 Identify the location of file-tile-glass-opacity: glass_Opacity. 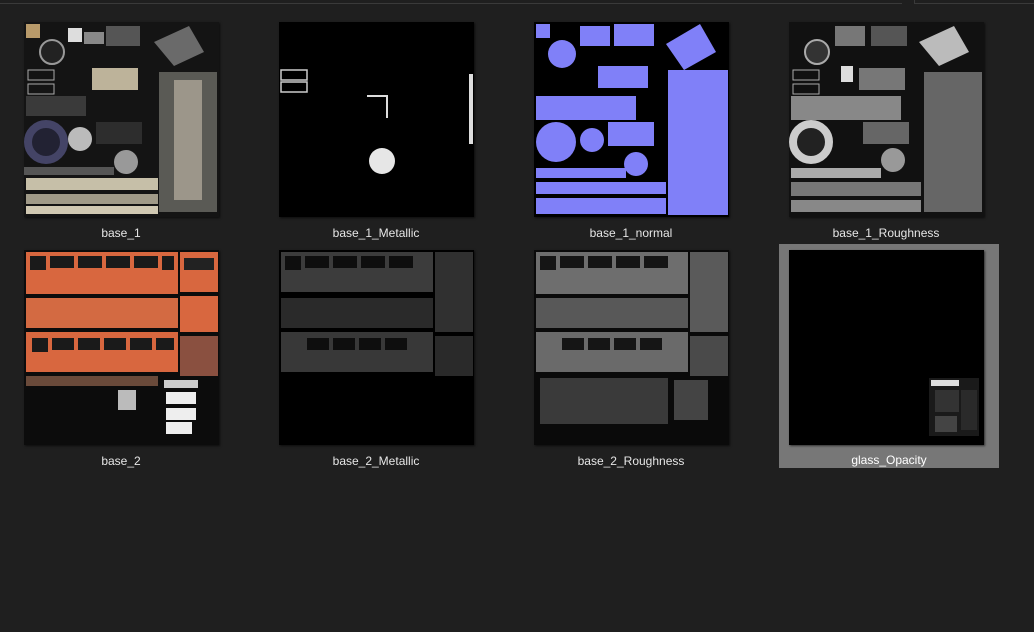
(889, 356).